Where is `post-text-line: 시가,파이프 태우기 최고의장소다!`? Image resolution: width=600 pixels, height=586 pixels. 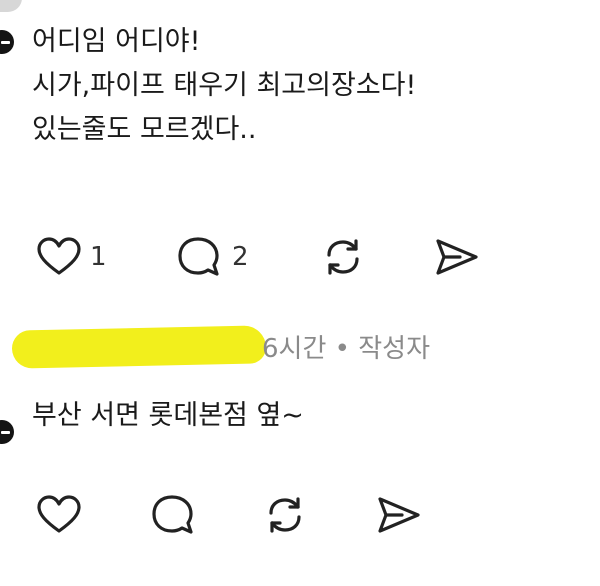 post-text-line: 시가,파이프 태우기 최고의장소다! is located at coordinates (224, 85).